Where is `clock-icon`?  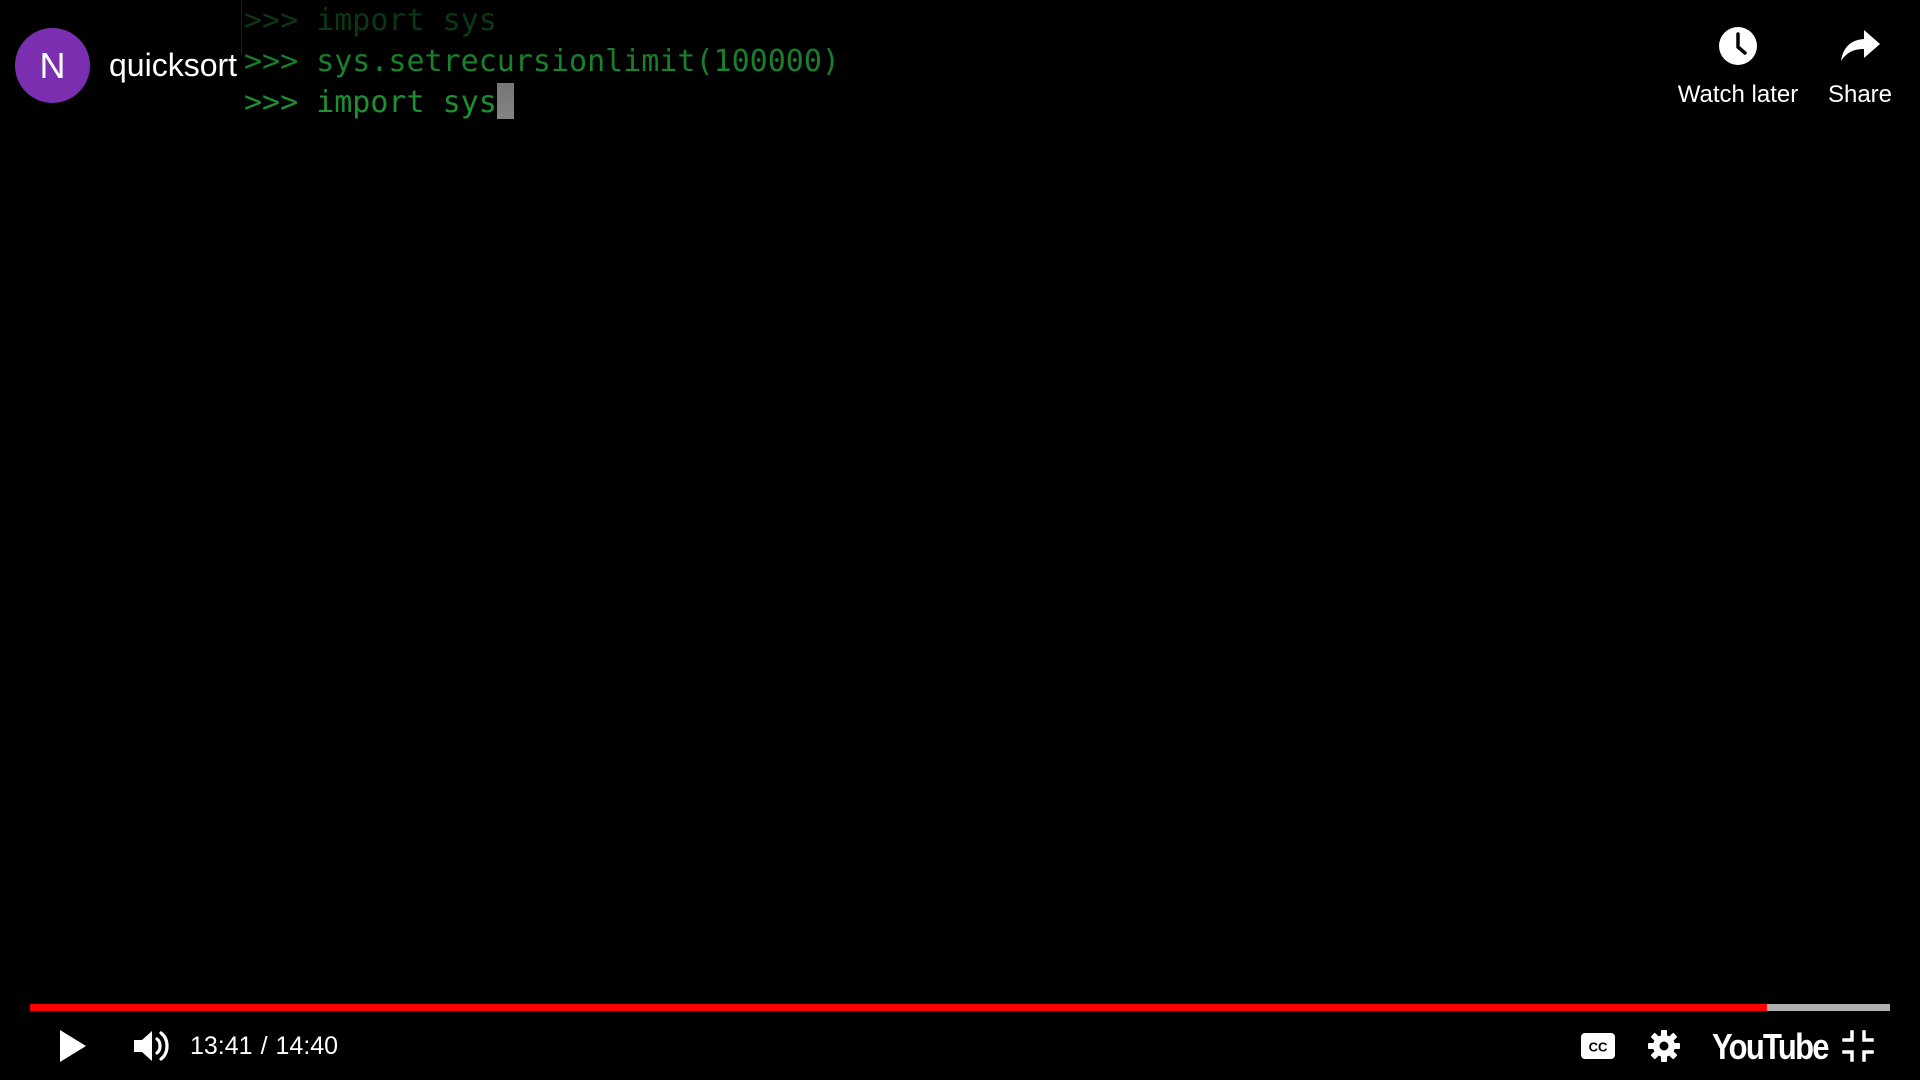 clock-icon is located at coordinates (1738, 46).